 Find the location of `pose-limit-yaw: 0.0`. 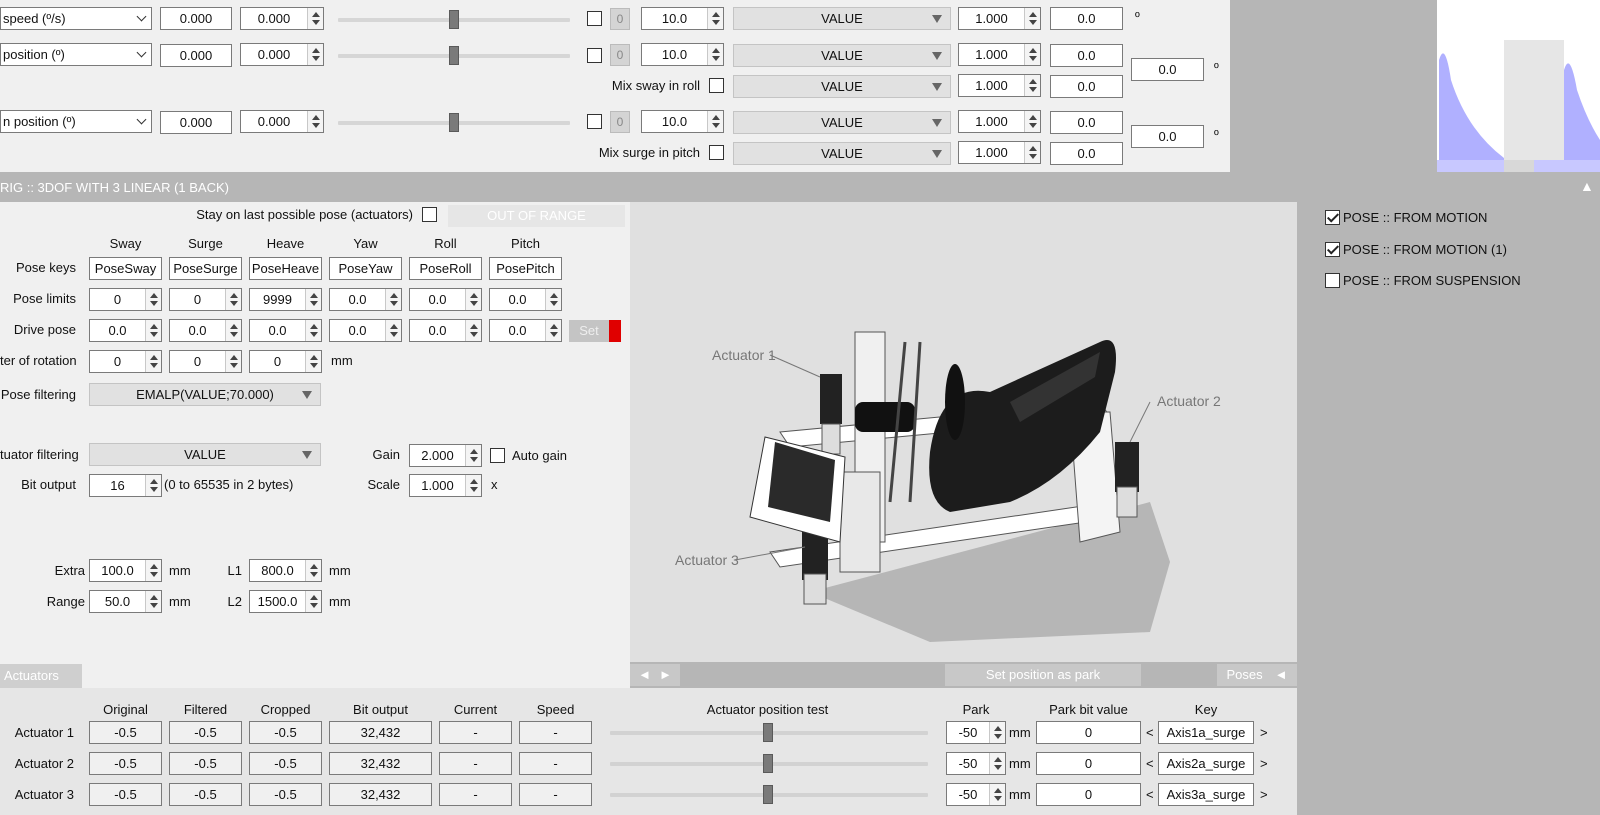

pose-limit-yaw: 0.0 is located at coordinates (365, 299).